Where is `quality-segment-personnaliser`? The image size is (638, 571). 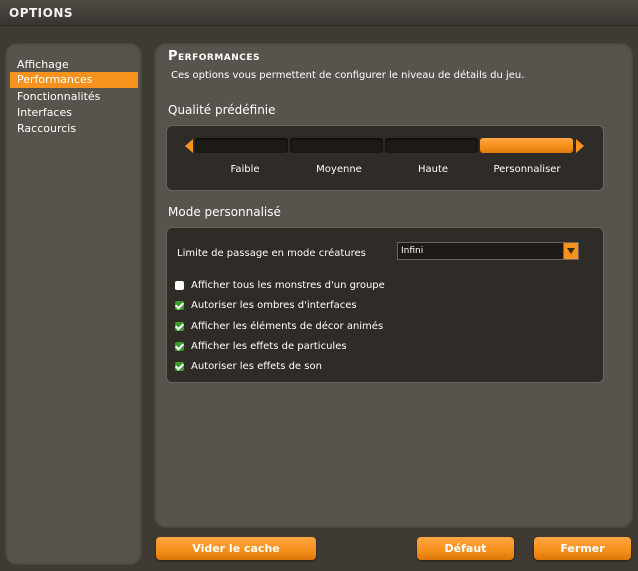
quality-segment-personnaliser is located at coordinates (526, 145).